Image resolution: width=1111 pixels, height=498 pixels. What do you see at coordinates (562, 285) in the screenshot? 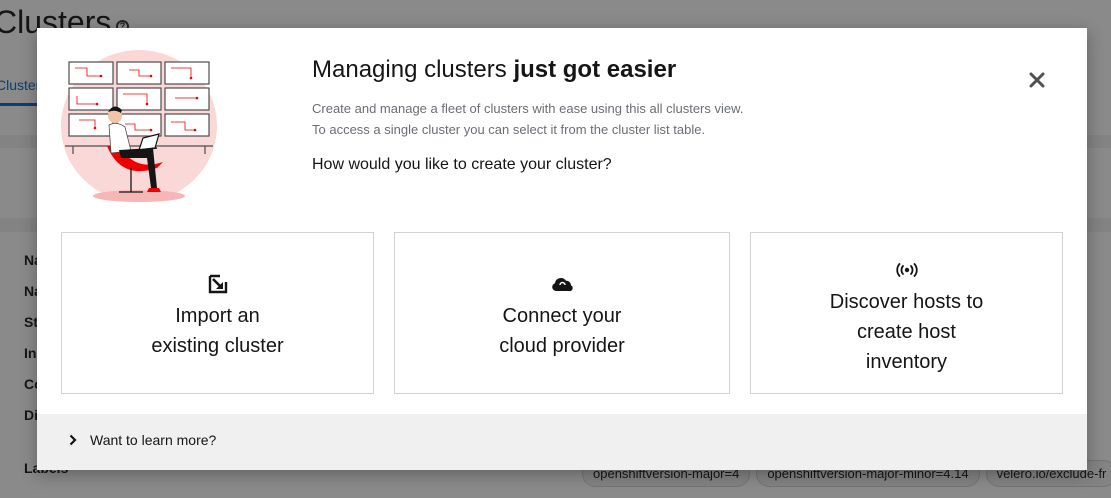
I see `cloud-icon` at bounding box center [562, 285].